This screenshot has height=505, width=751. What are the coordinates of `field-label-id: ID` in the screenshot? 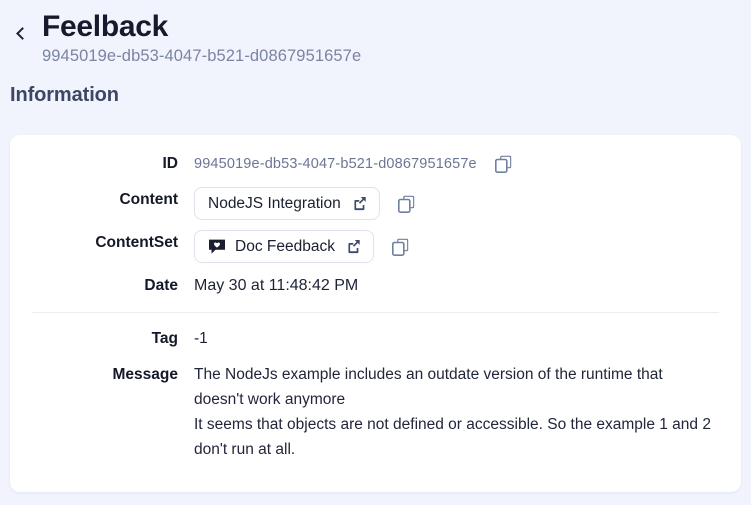 It's located at (170, 163).